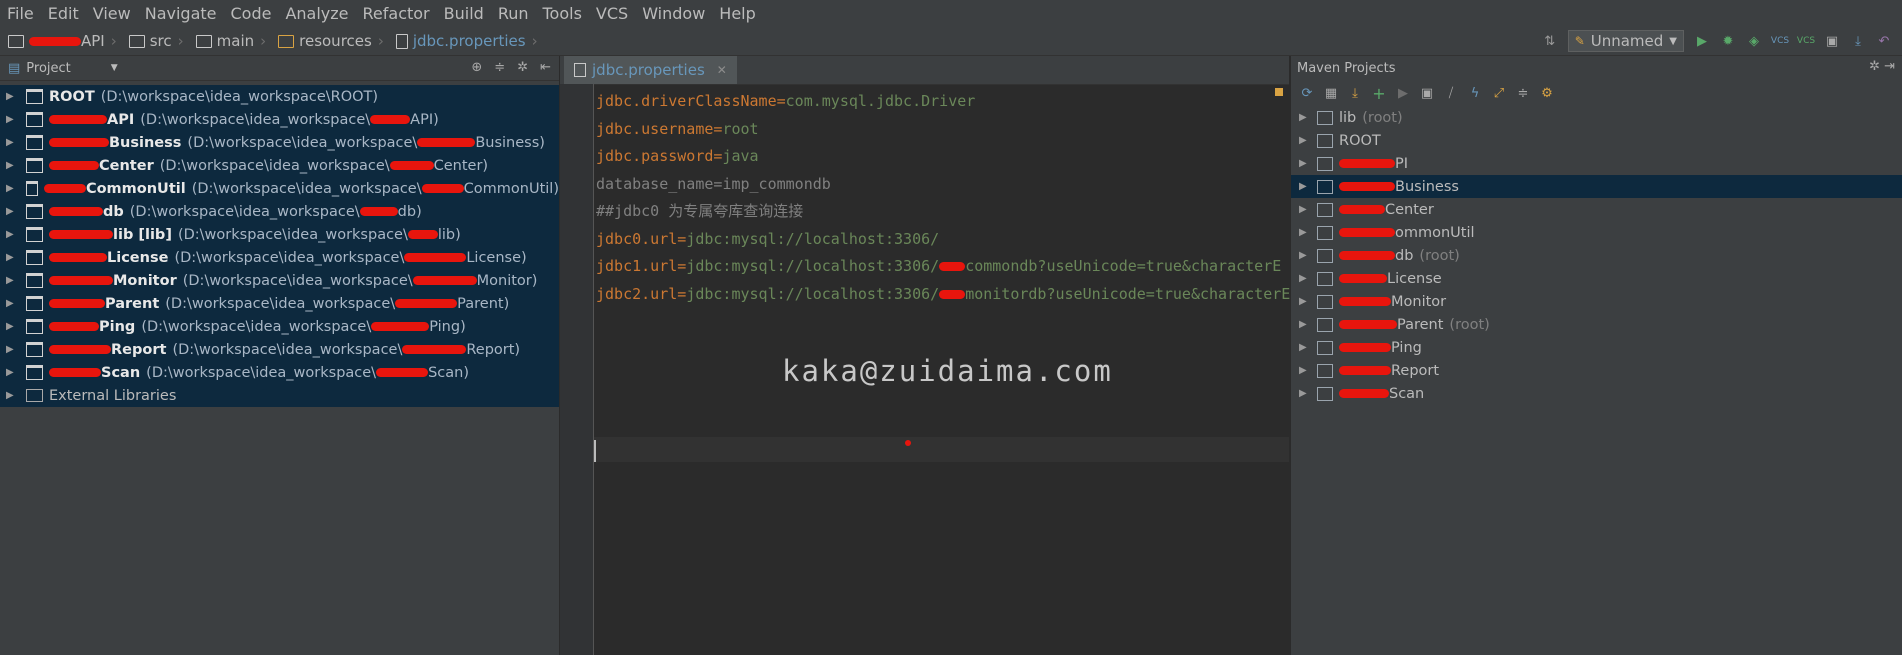  Describe the element at coordinates (1728, 41) in the screenshot. I see `debug-icon: ✹` at that location.